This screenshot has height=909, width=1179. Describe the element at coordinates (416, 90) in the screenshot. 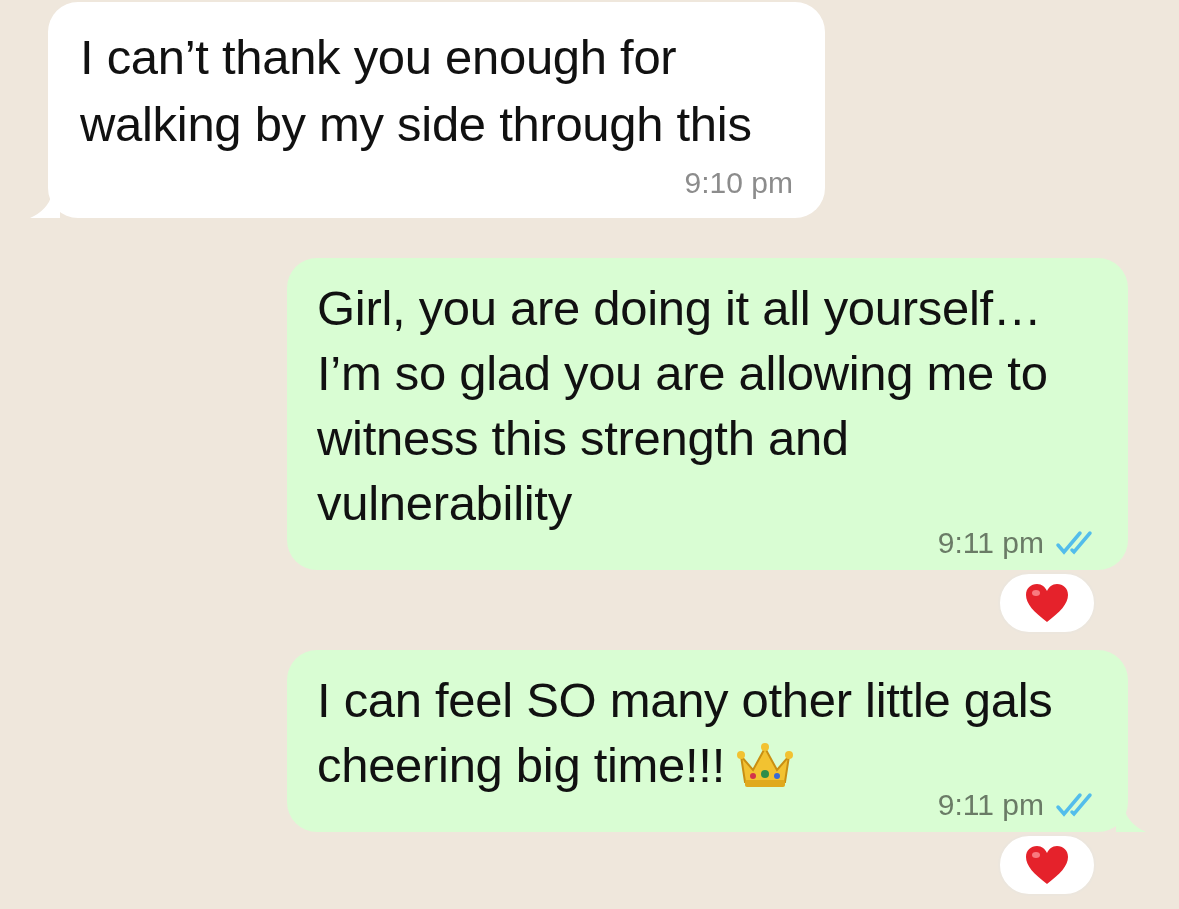

I see `message-text: I can’t thank you enough for walking by my side through this` at that location.